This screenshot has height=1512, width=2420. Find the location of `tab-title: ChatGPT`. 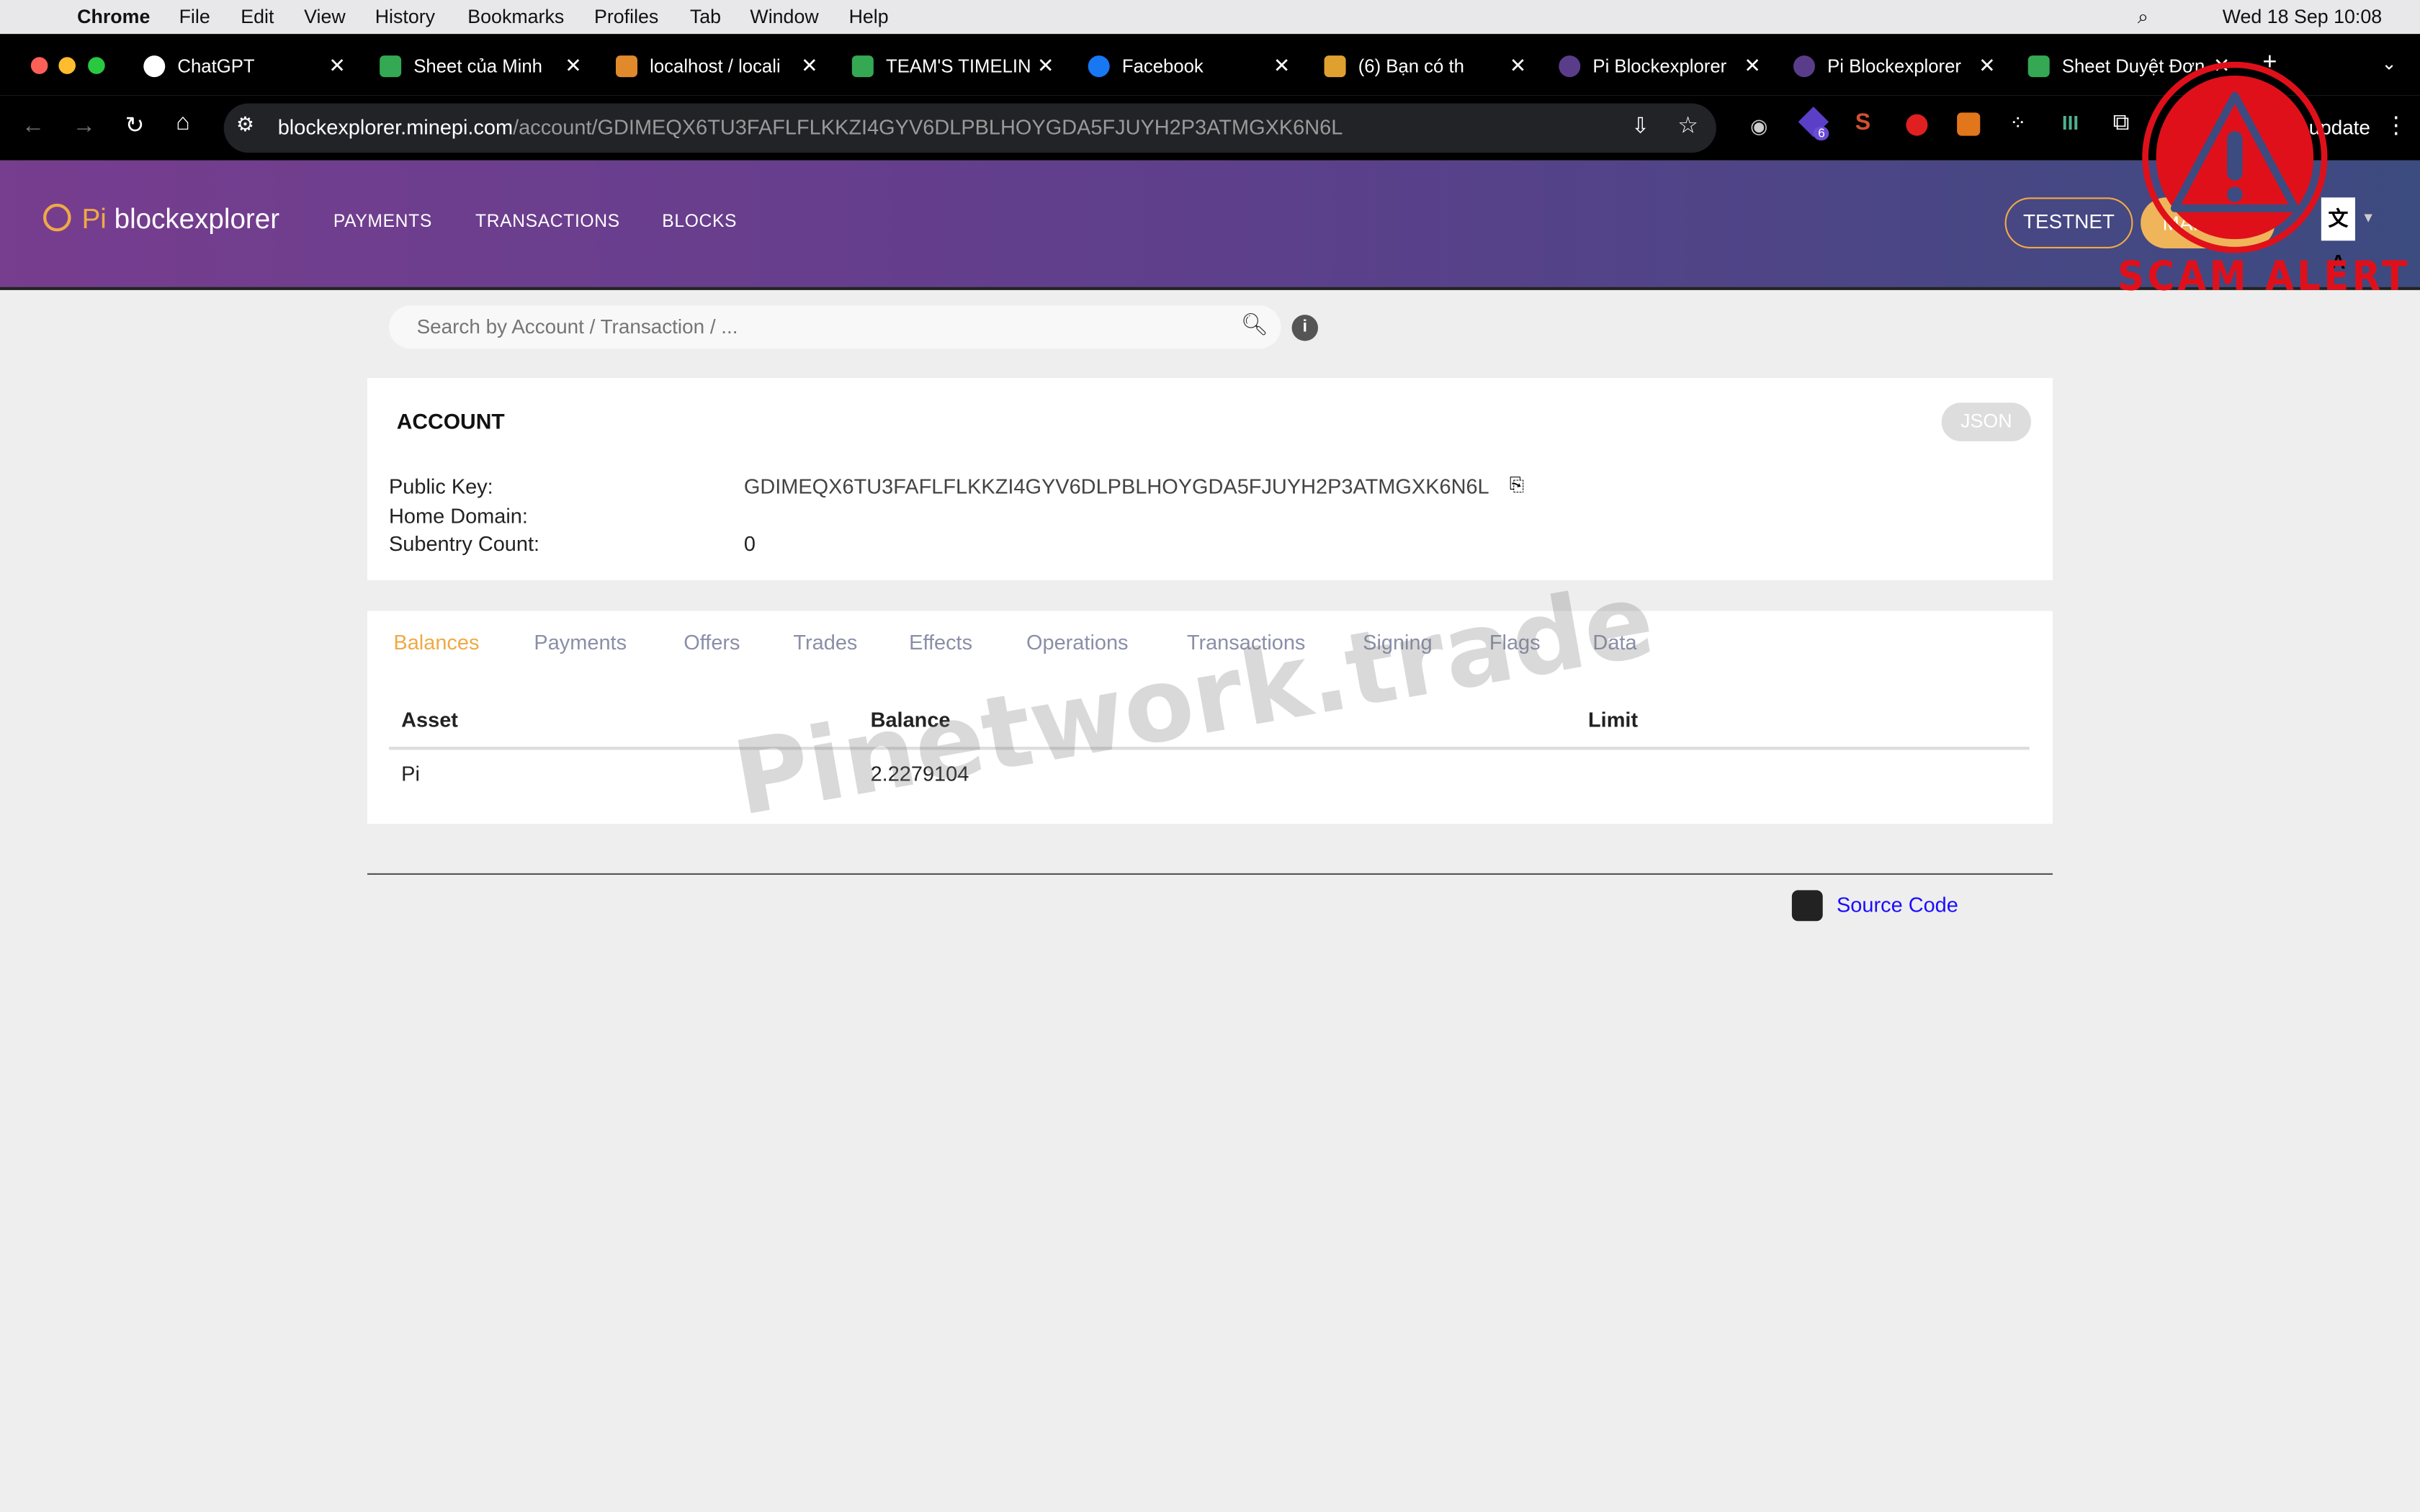

tab-title: ChatGPT is located at coordinates (216, 66).